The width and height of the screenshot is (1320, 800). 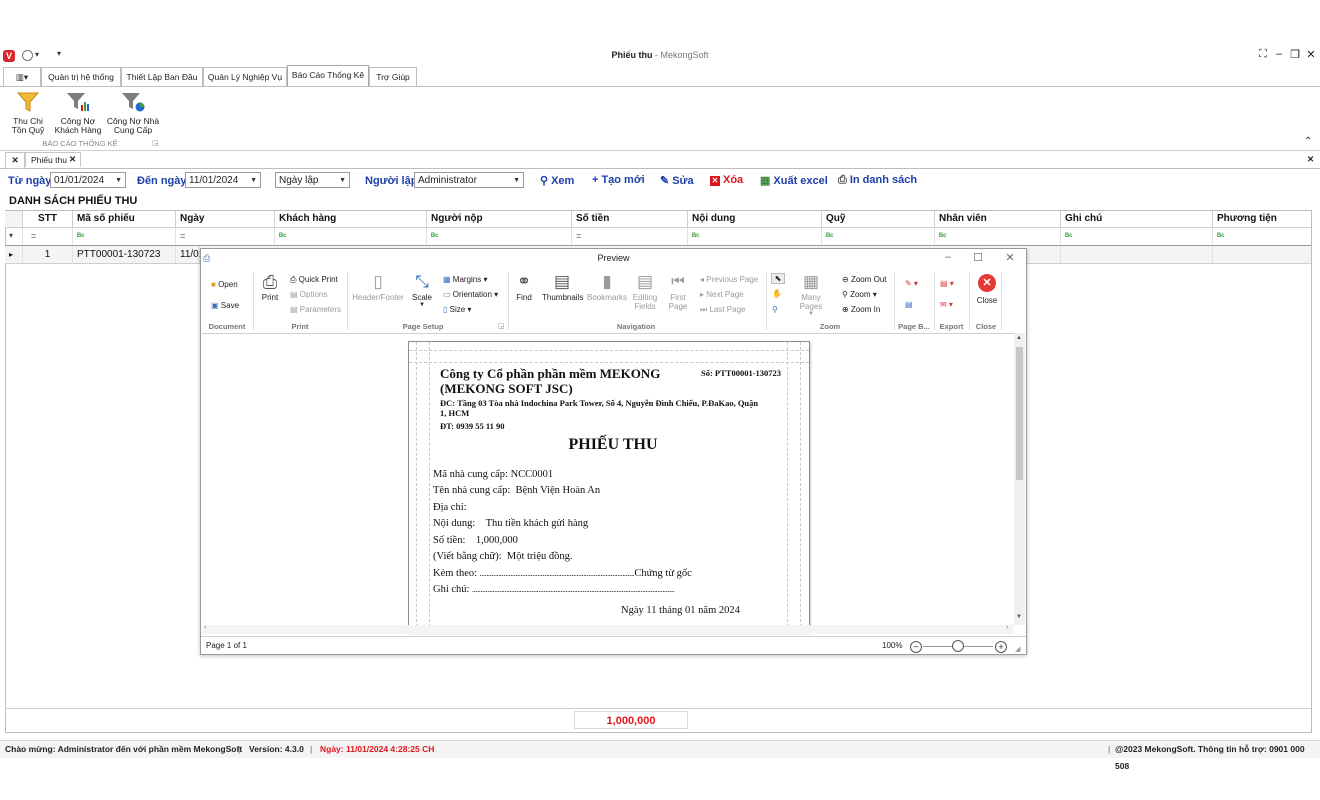 What do you see at coordinates (224, 284) in the screenshot?
I see `open-button: ■ Open` at bounding box center [224, 284].